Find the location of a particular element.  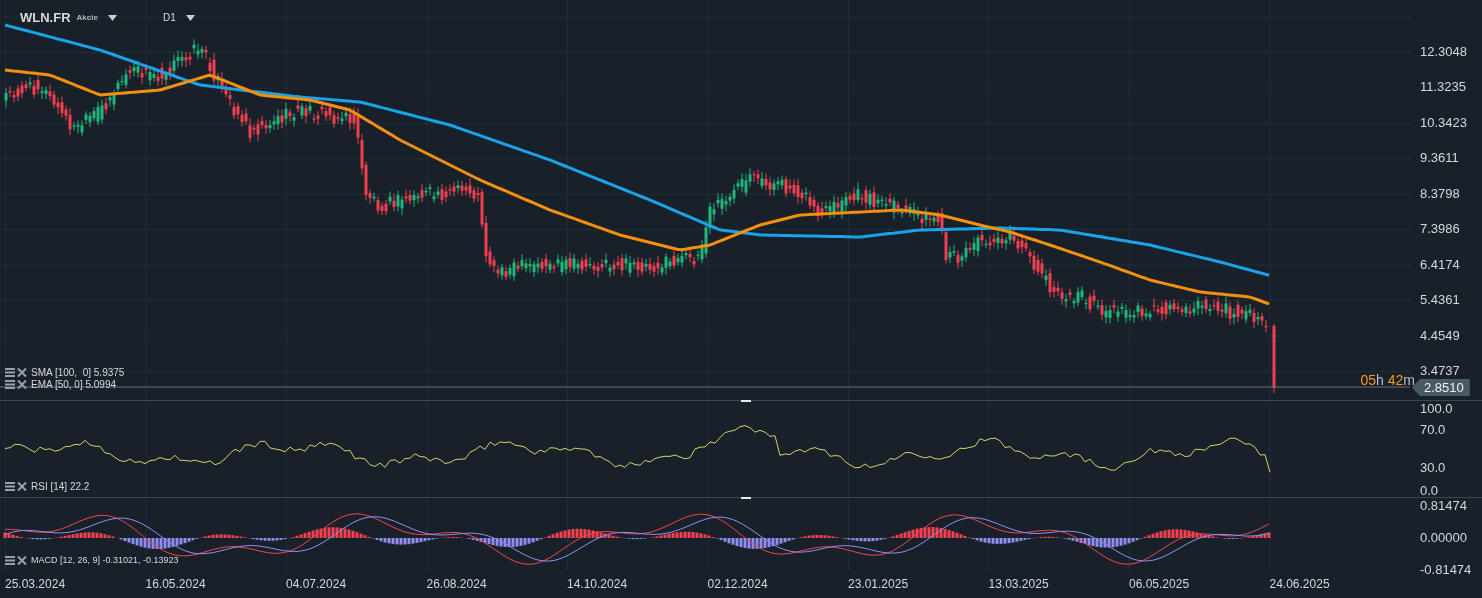

price-axis-label: 3.4737 is located at coordinates (1440, 370).